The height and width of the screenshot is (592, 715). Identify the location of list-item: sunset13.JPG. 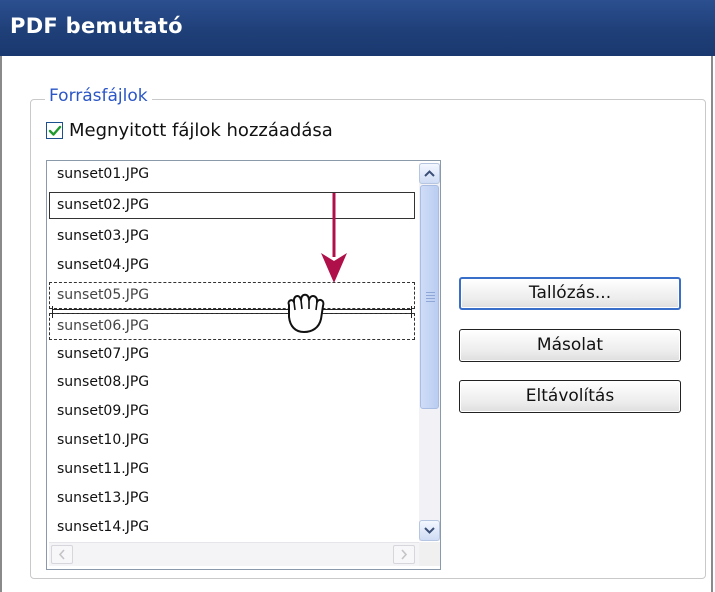
(232, 498).